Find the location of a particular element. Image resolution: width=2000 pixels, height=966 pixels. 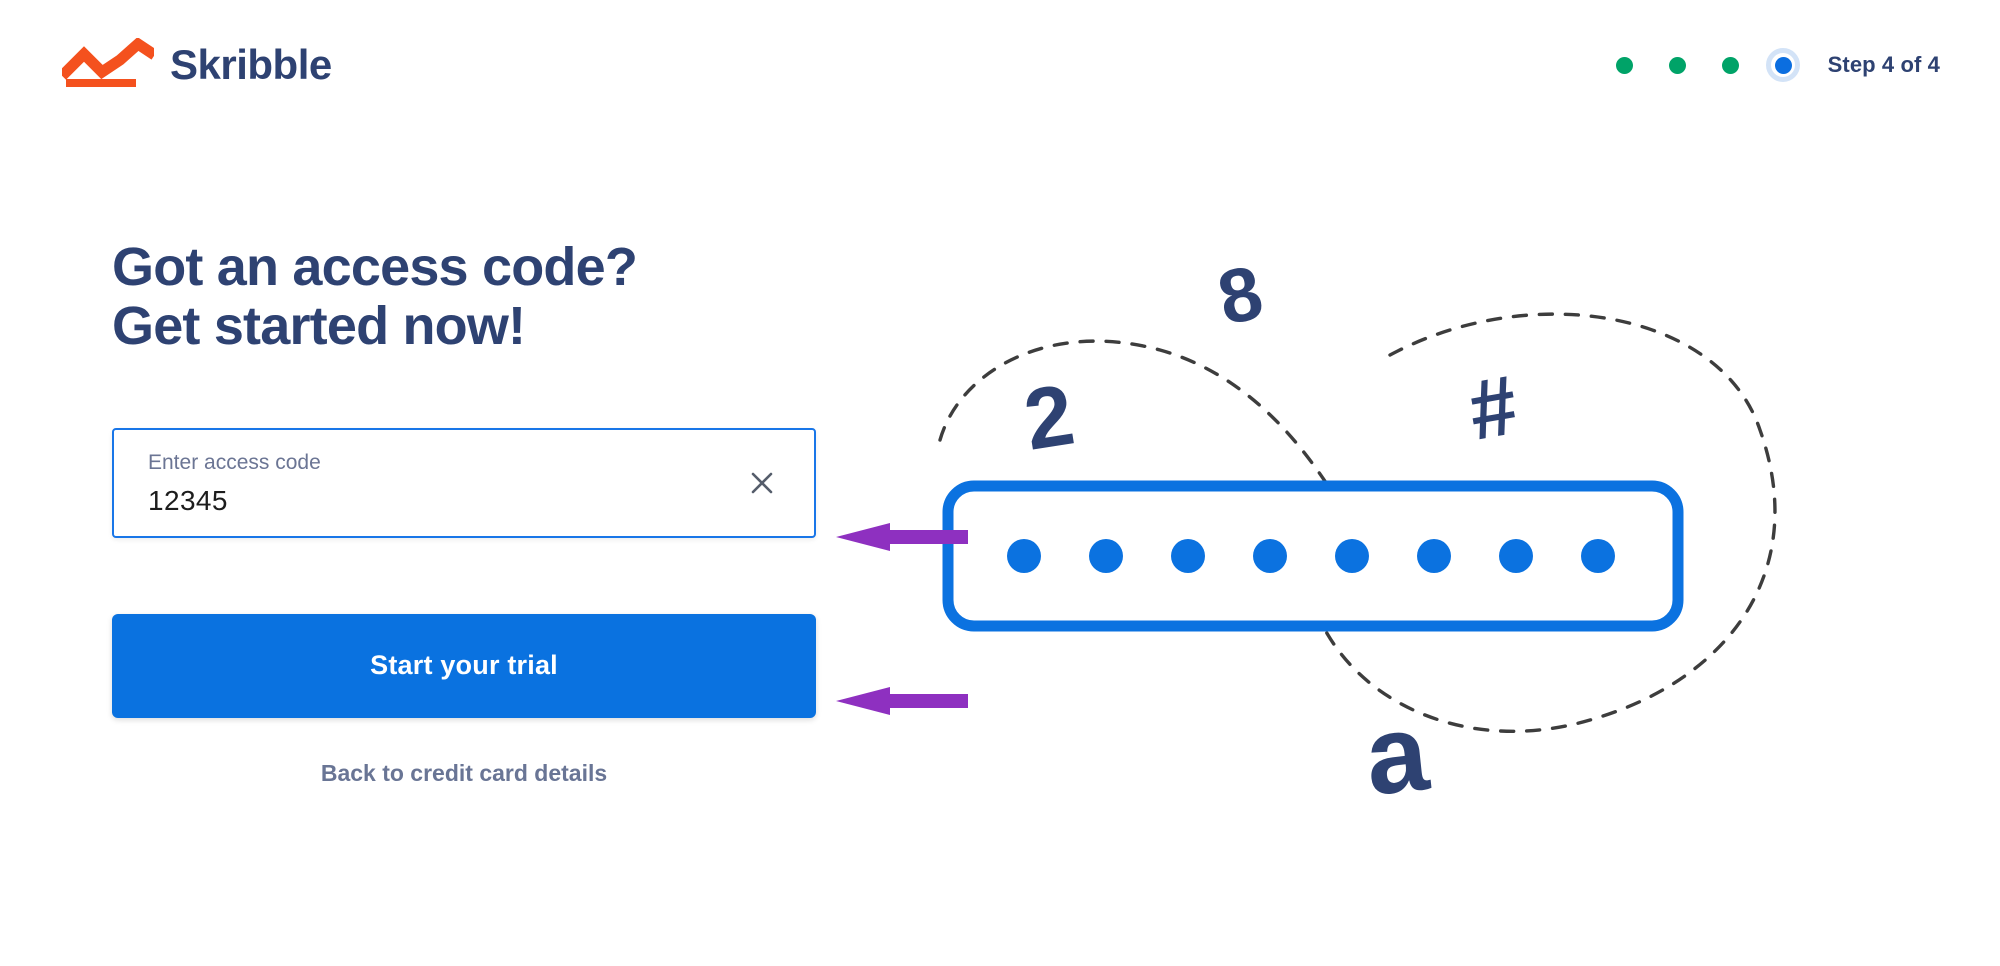

illustration-char-2: 2 is located at coordinates (1049, 417).